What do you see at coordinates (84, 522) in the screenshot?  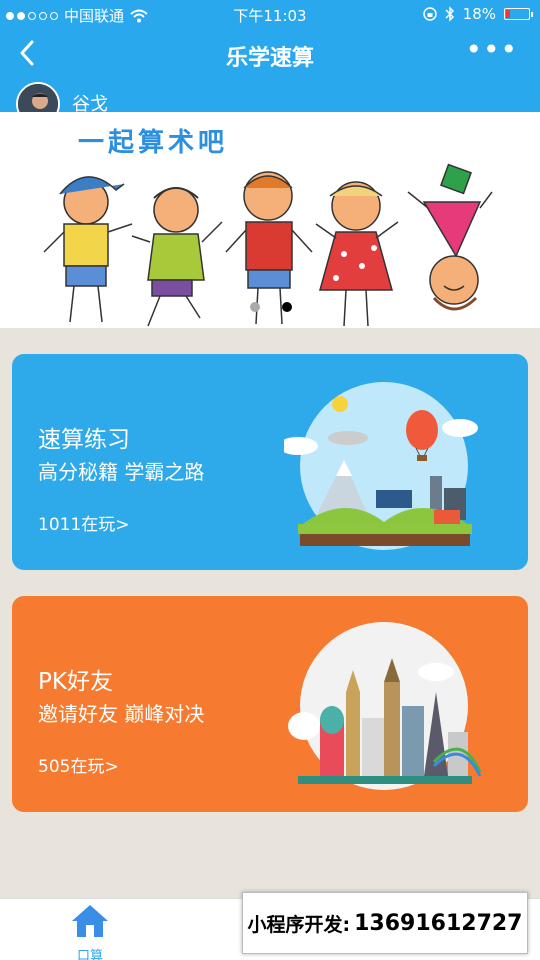 I see `players-count-link: 1011在玩>` at bounding box center [84, 522].